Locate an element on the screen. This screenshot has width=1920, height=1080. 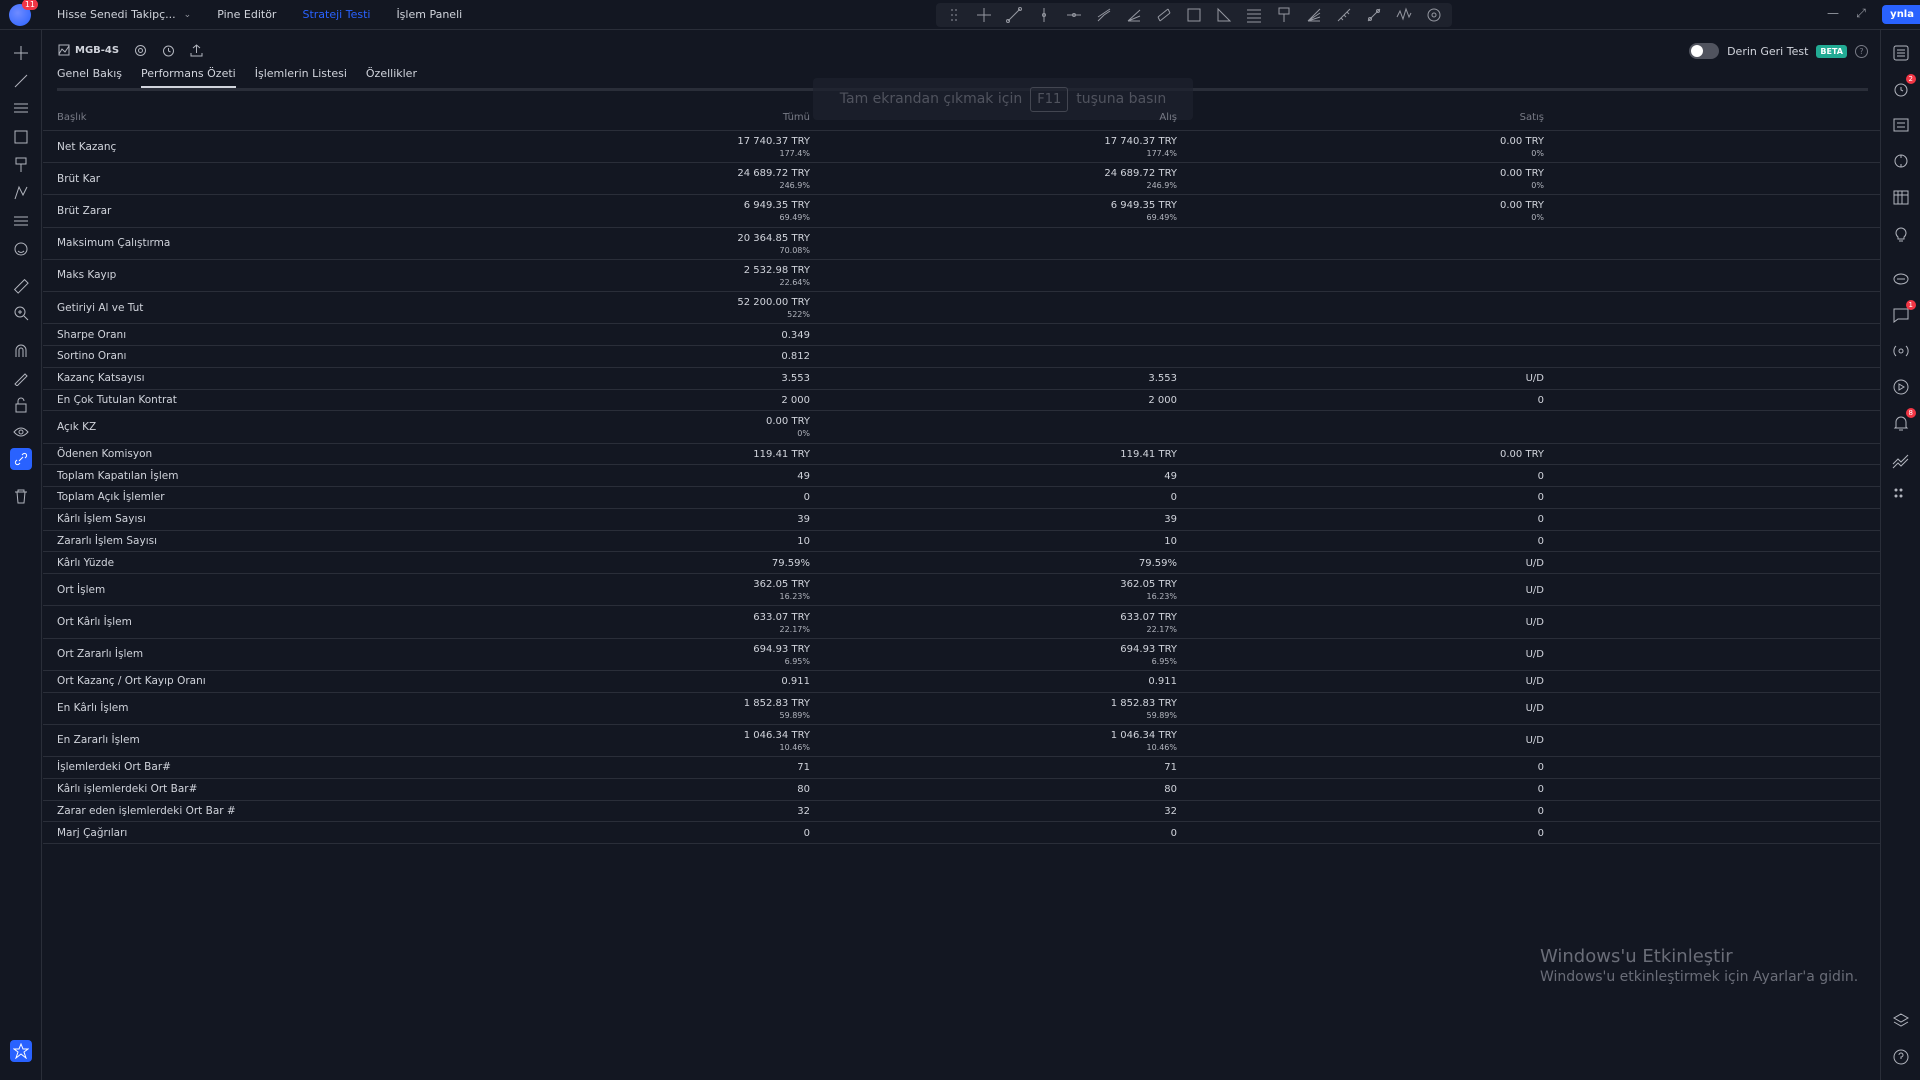
cell-value: 2 000 is located at coordinates (795, 400).